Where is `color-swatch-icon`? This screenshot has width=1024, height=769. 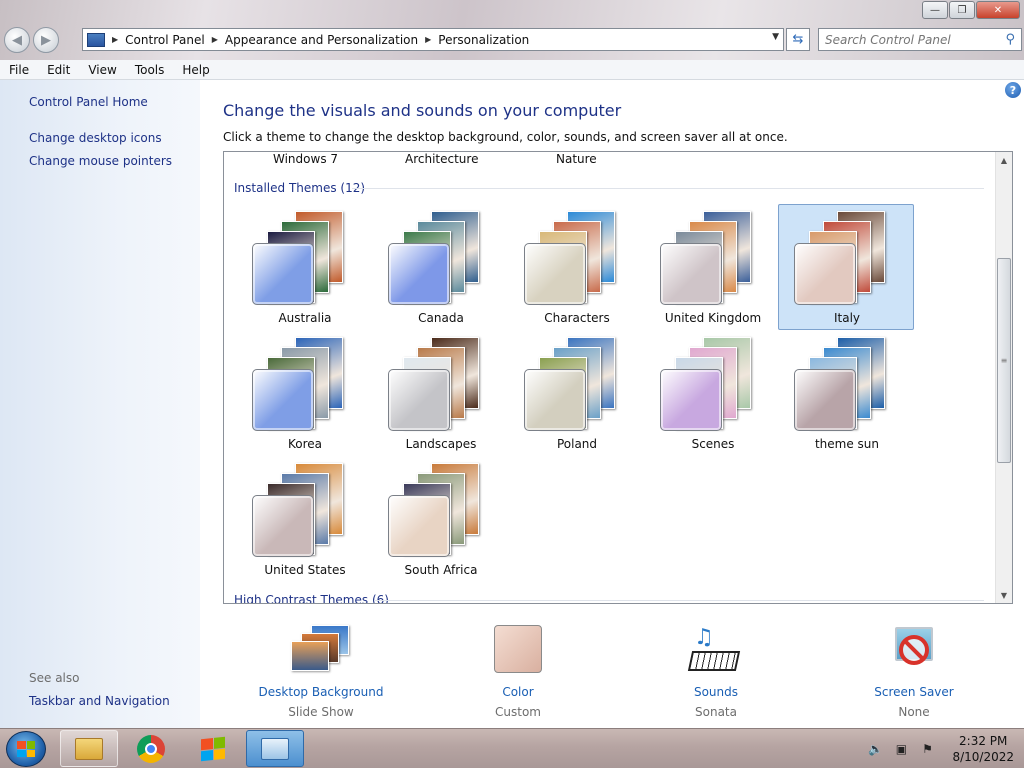 color-swatch-icon is located at coordinates (518, 649).